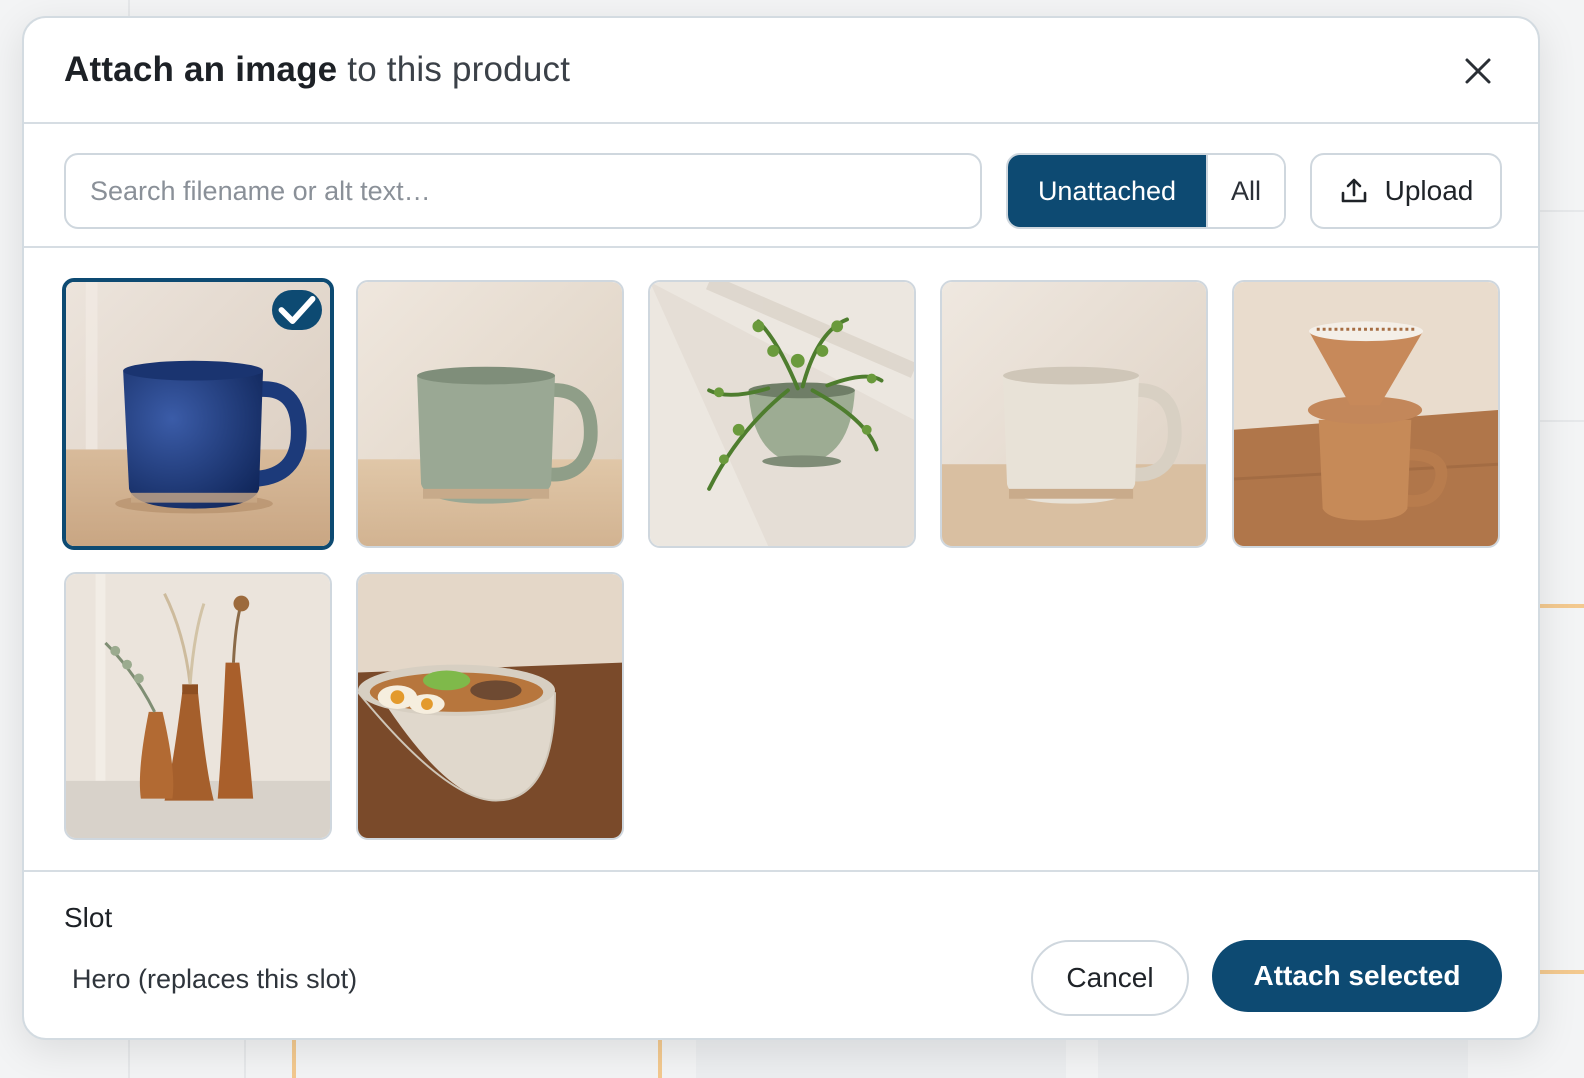 This screenshot has width=1584, height=1078. What do you see at coordinates (201, 69) in the screenshot?
I see `dialog-title-bold: Attach an image` at bounding box center [201, 69].